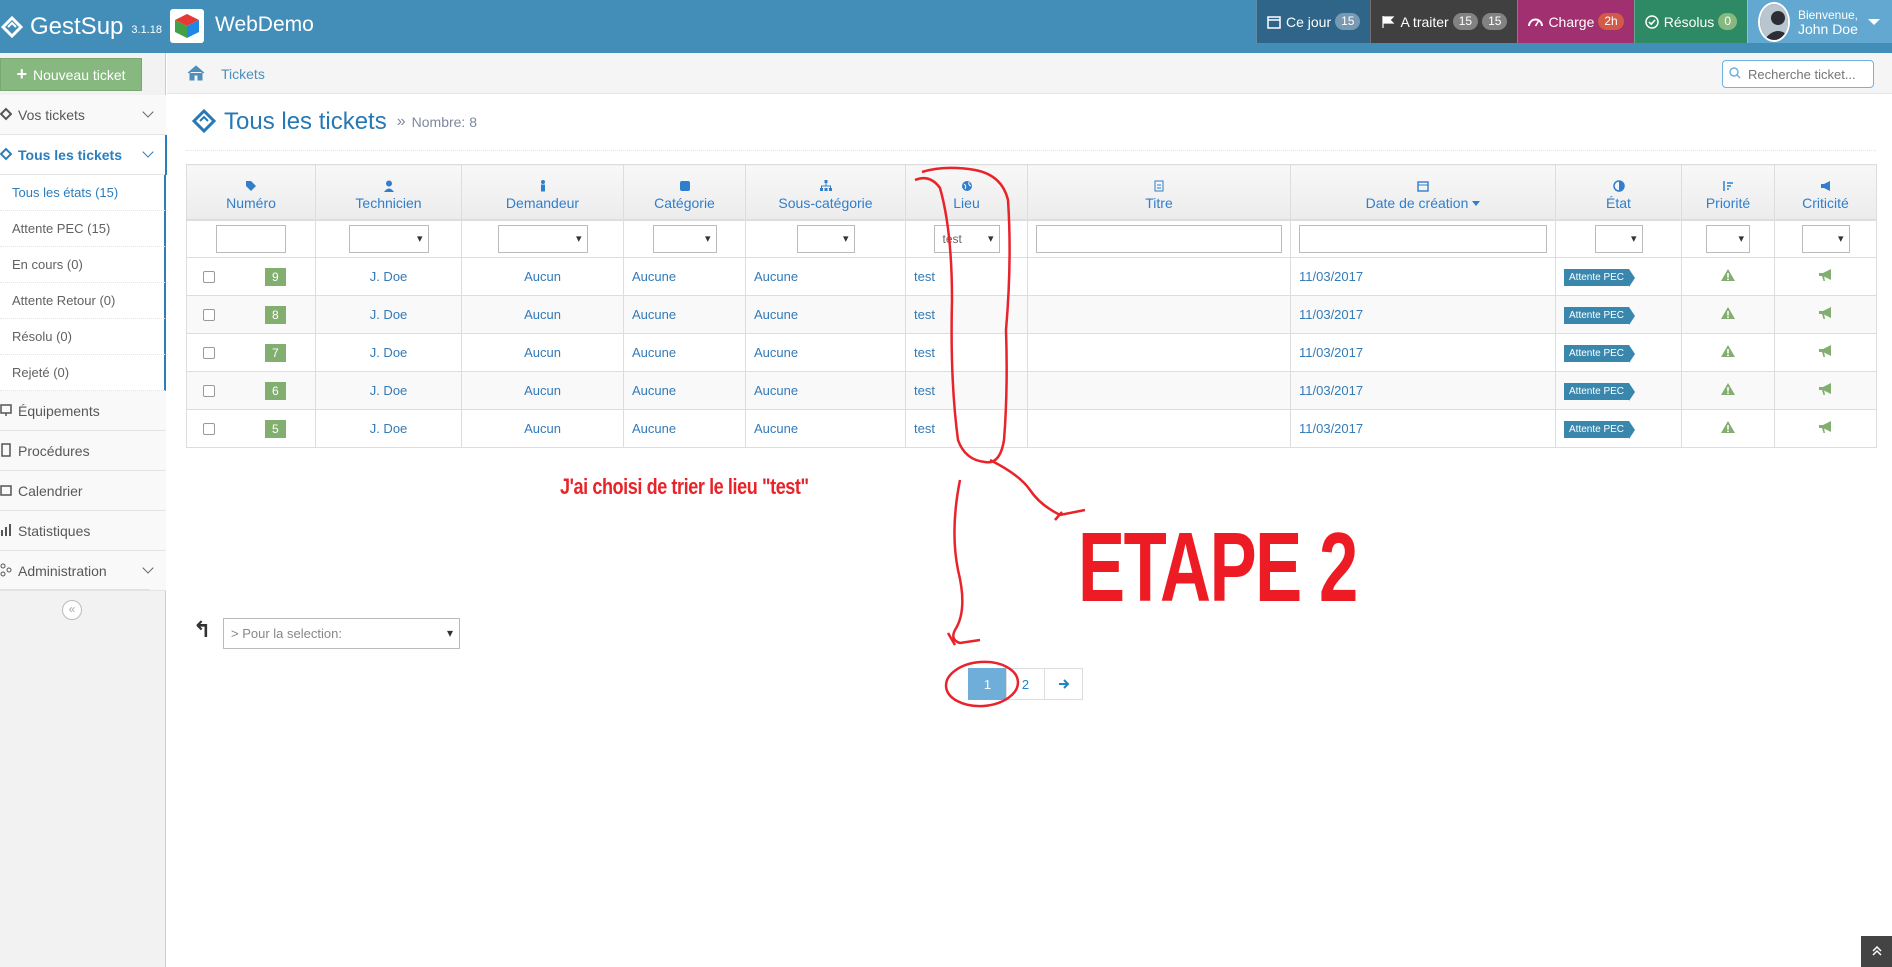  I want to click on scroll-to-top-button, so click(1876, 951).